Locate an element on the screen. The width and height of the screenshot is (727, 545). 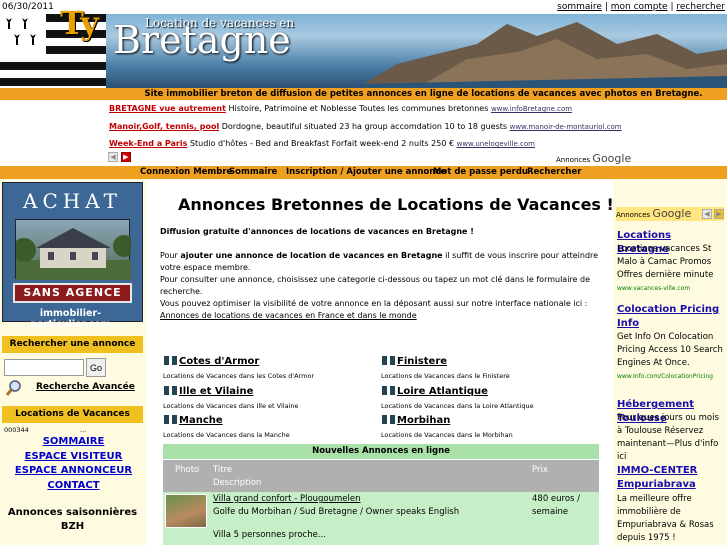
region-cotes-armor: Cotes d'Armor is located at coordinates (211, 361).